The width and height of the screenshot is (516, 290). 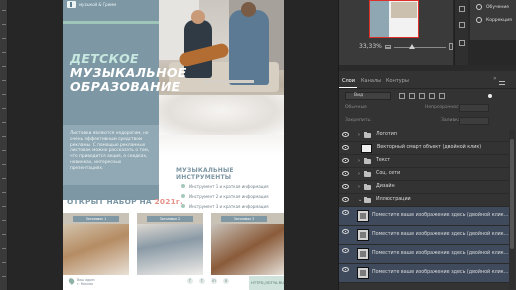 I want to click on card-label: Заголовок 2, so click(x=170, y=219).